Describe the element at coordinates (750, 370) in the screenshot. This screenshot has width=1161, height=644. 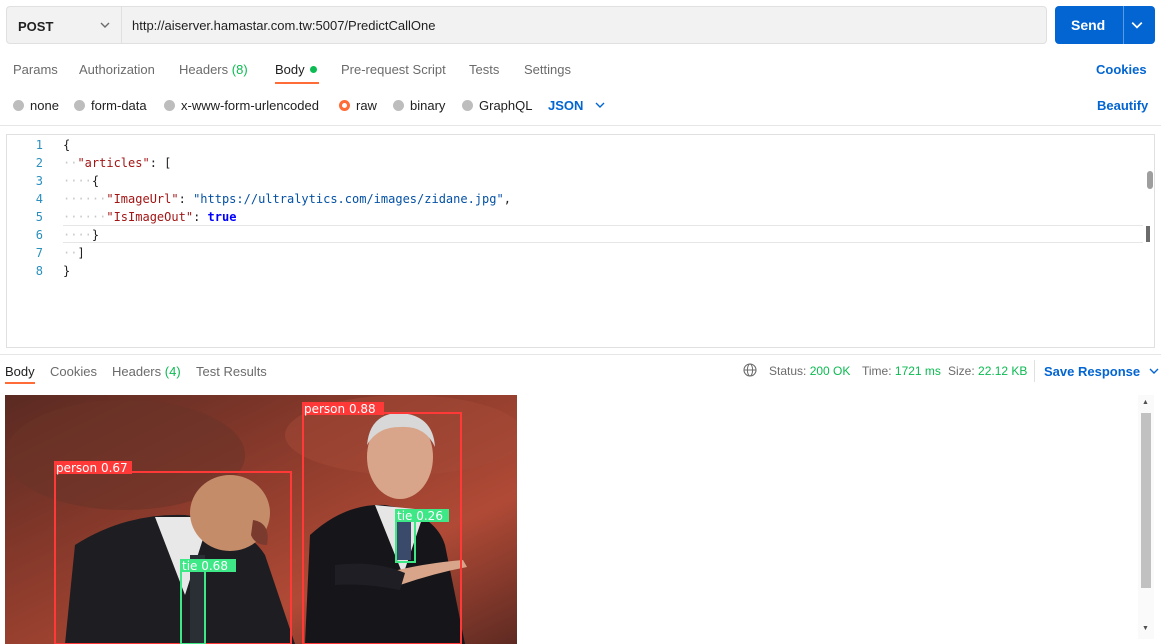
I see `globe-icon` at that location.